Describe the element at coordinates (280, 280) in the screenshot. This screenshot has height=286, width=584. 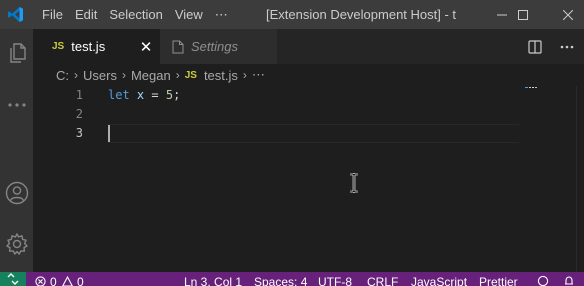
I see `indentation-setting: Spaces: 4` at that location.